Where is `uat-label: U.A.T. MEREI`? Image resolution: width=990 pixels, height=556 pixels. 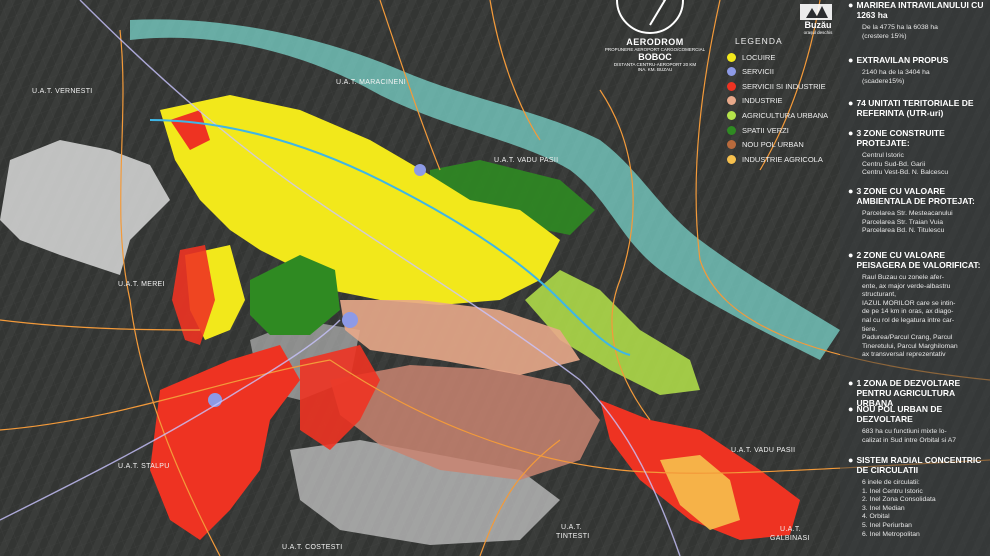 uat-label: U.A.T. MEREI is located at coordinates (141, 284).